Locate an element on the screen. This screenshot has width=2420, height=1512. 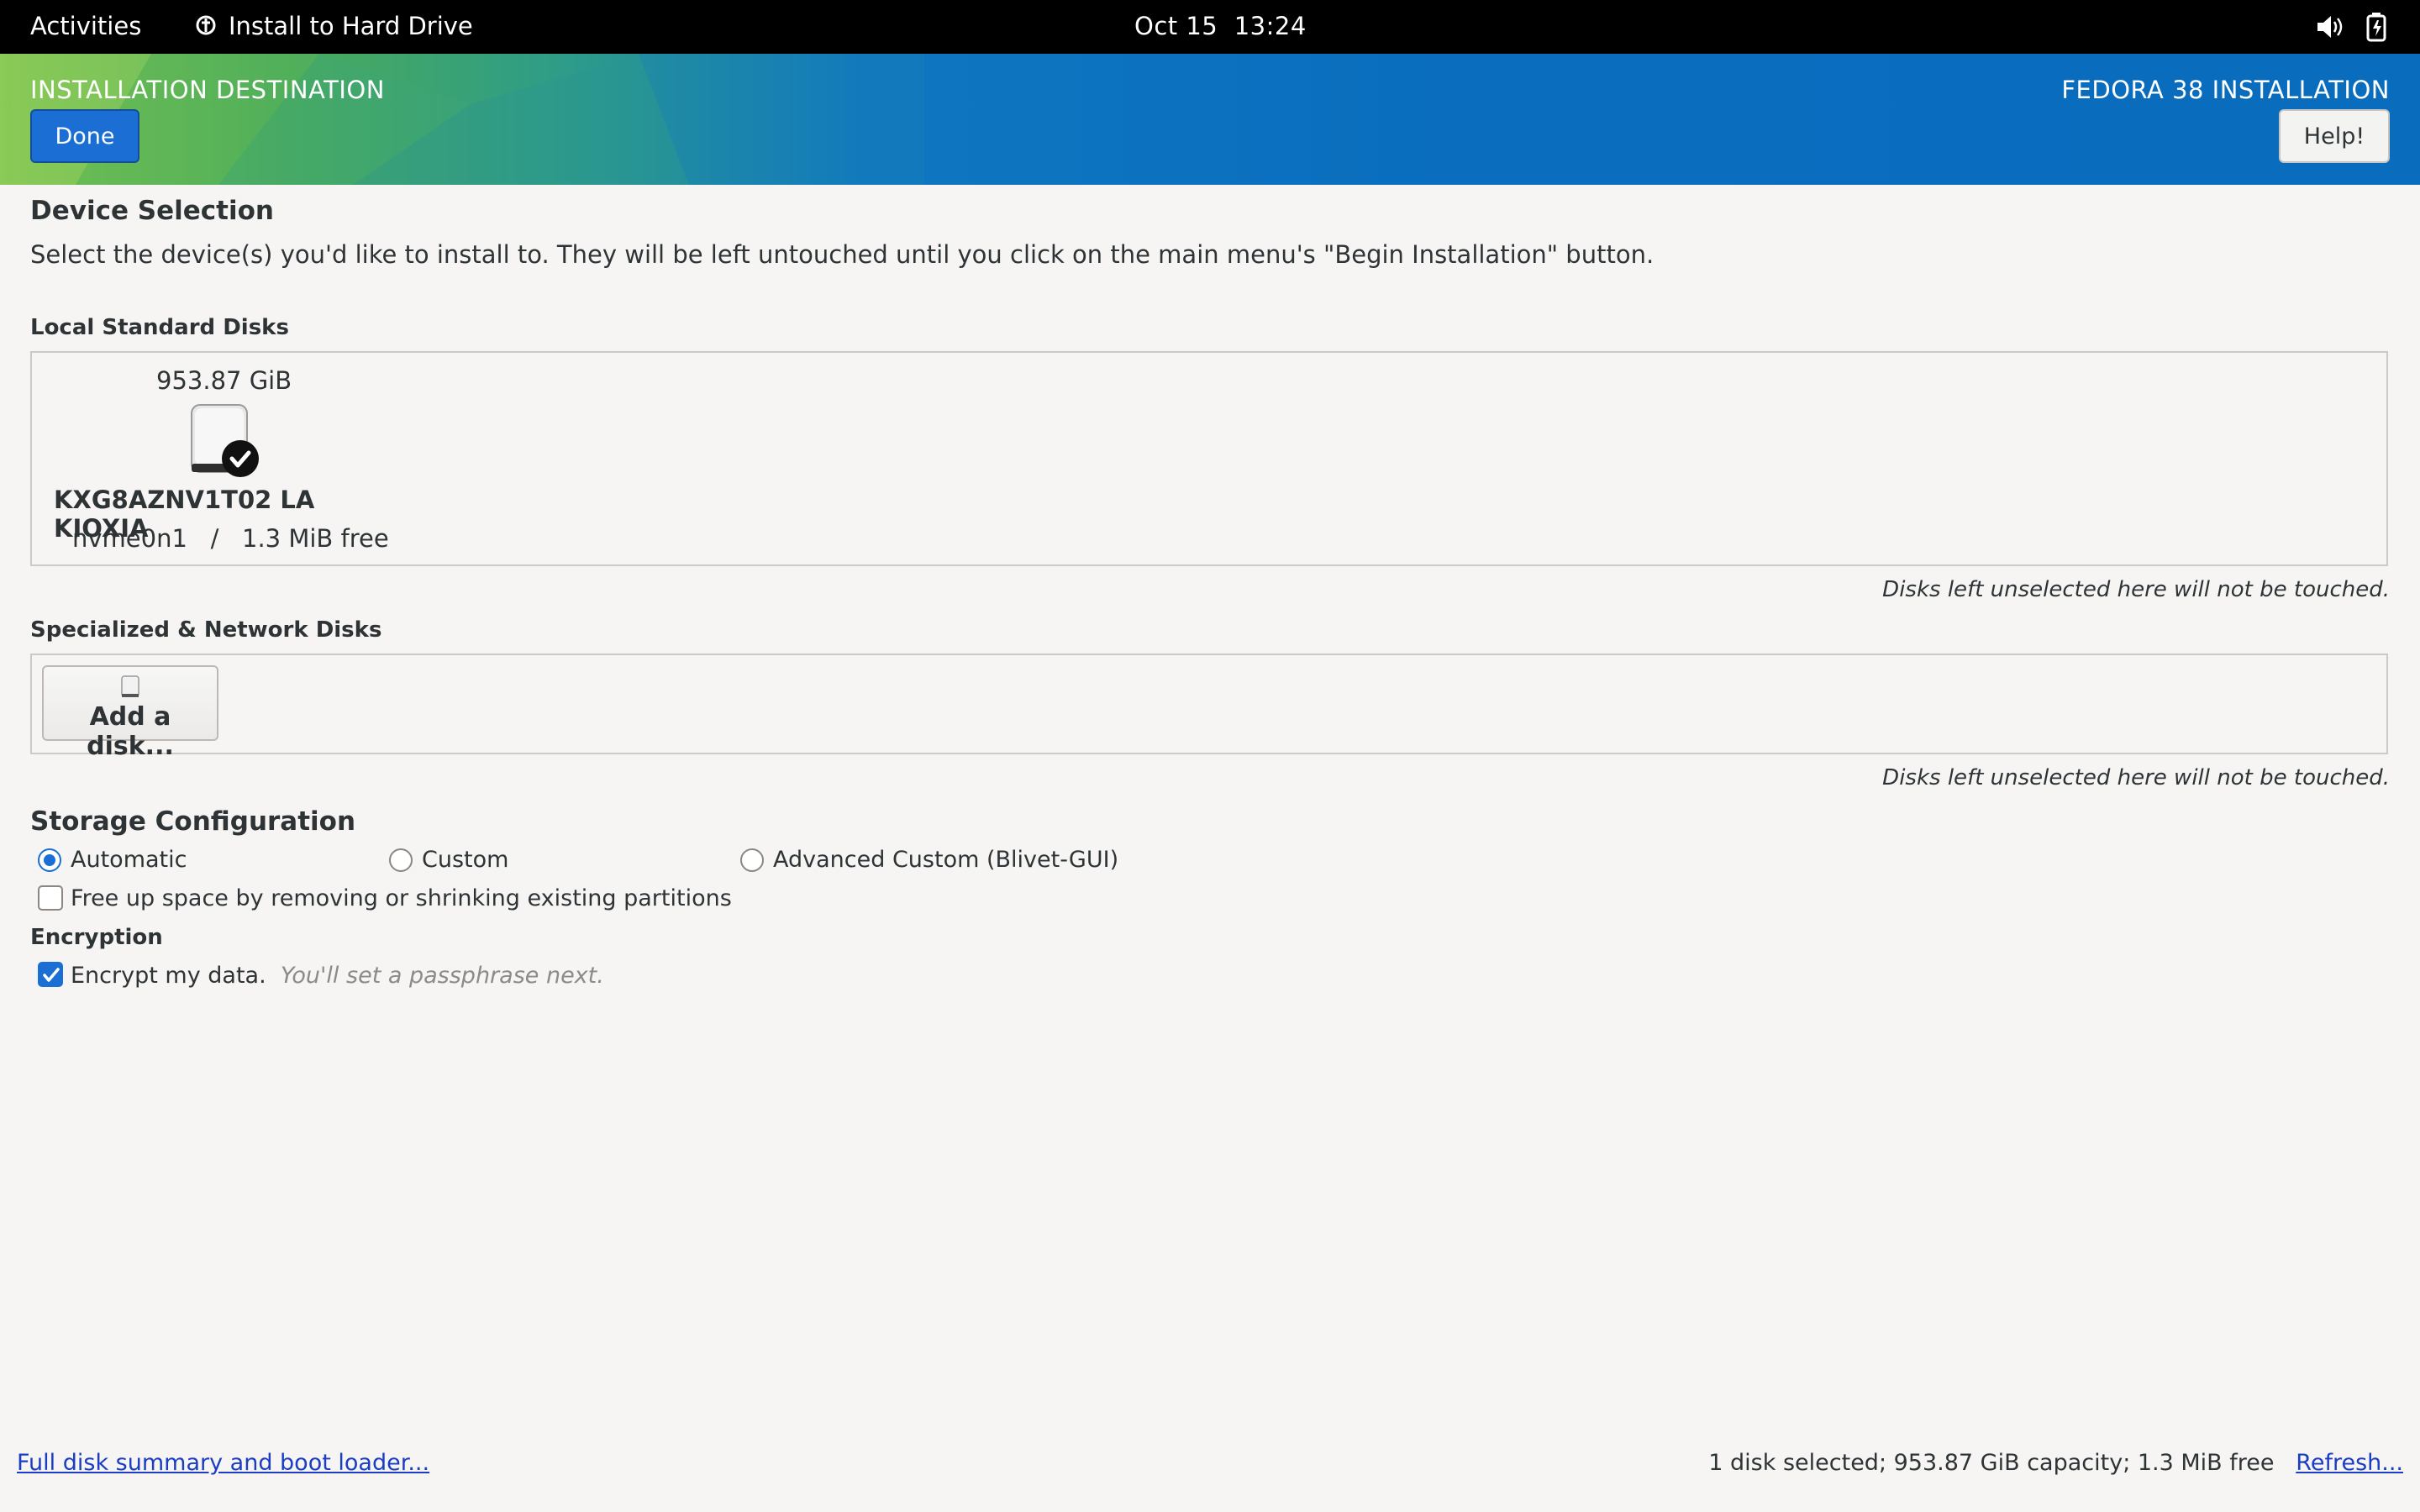
hard-disk-icon is located at coordinates (225, 440).